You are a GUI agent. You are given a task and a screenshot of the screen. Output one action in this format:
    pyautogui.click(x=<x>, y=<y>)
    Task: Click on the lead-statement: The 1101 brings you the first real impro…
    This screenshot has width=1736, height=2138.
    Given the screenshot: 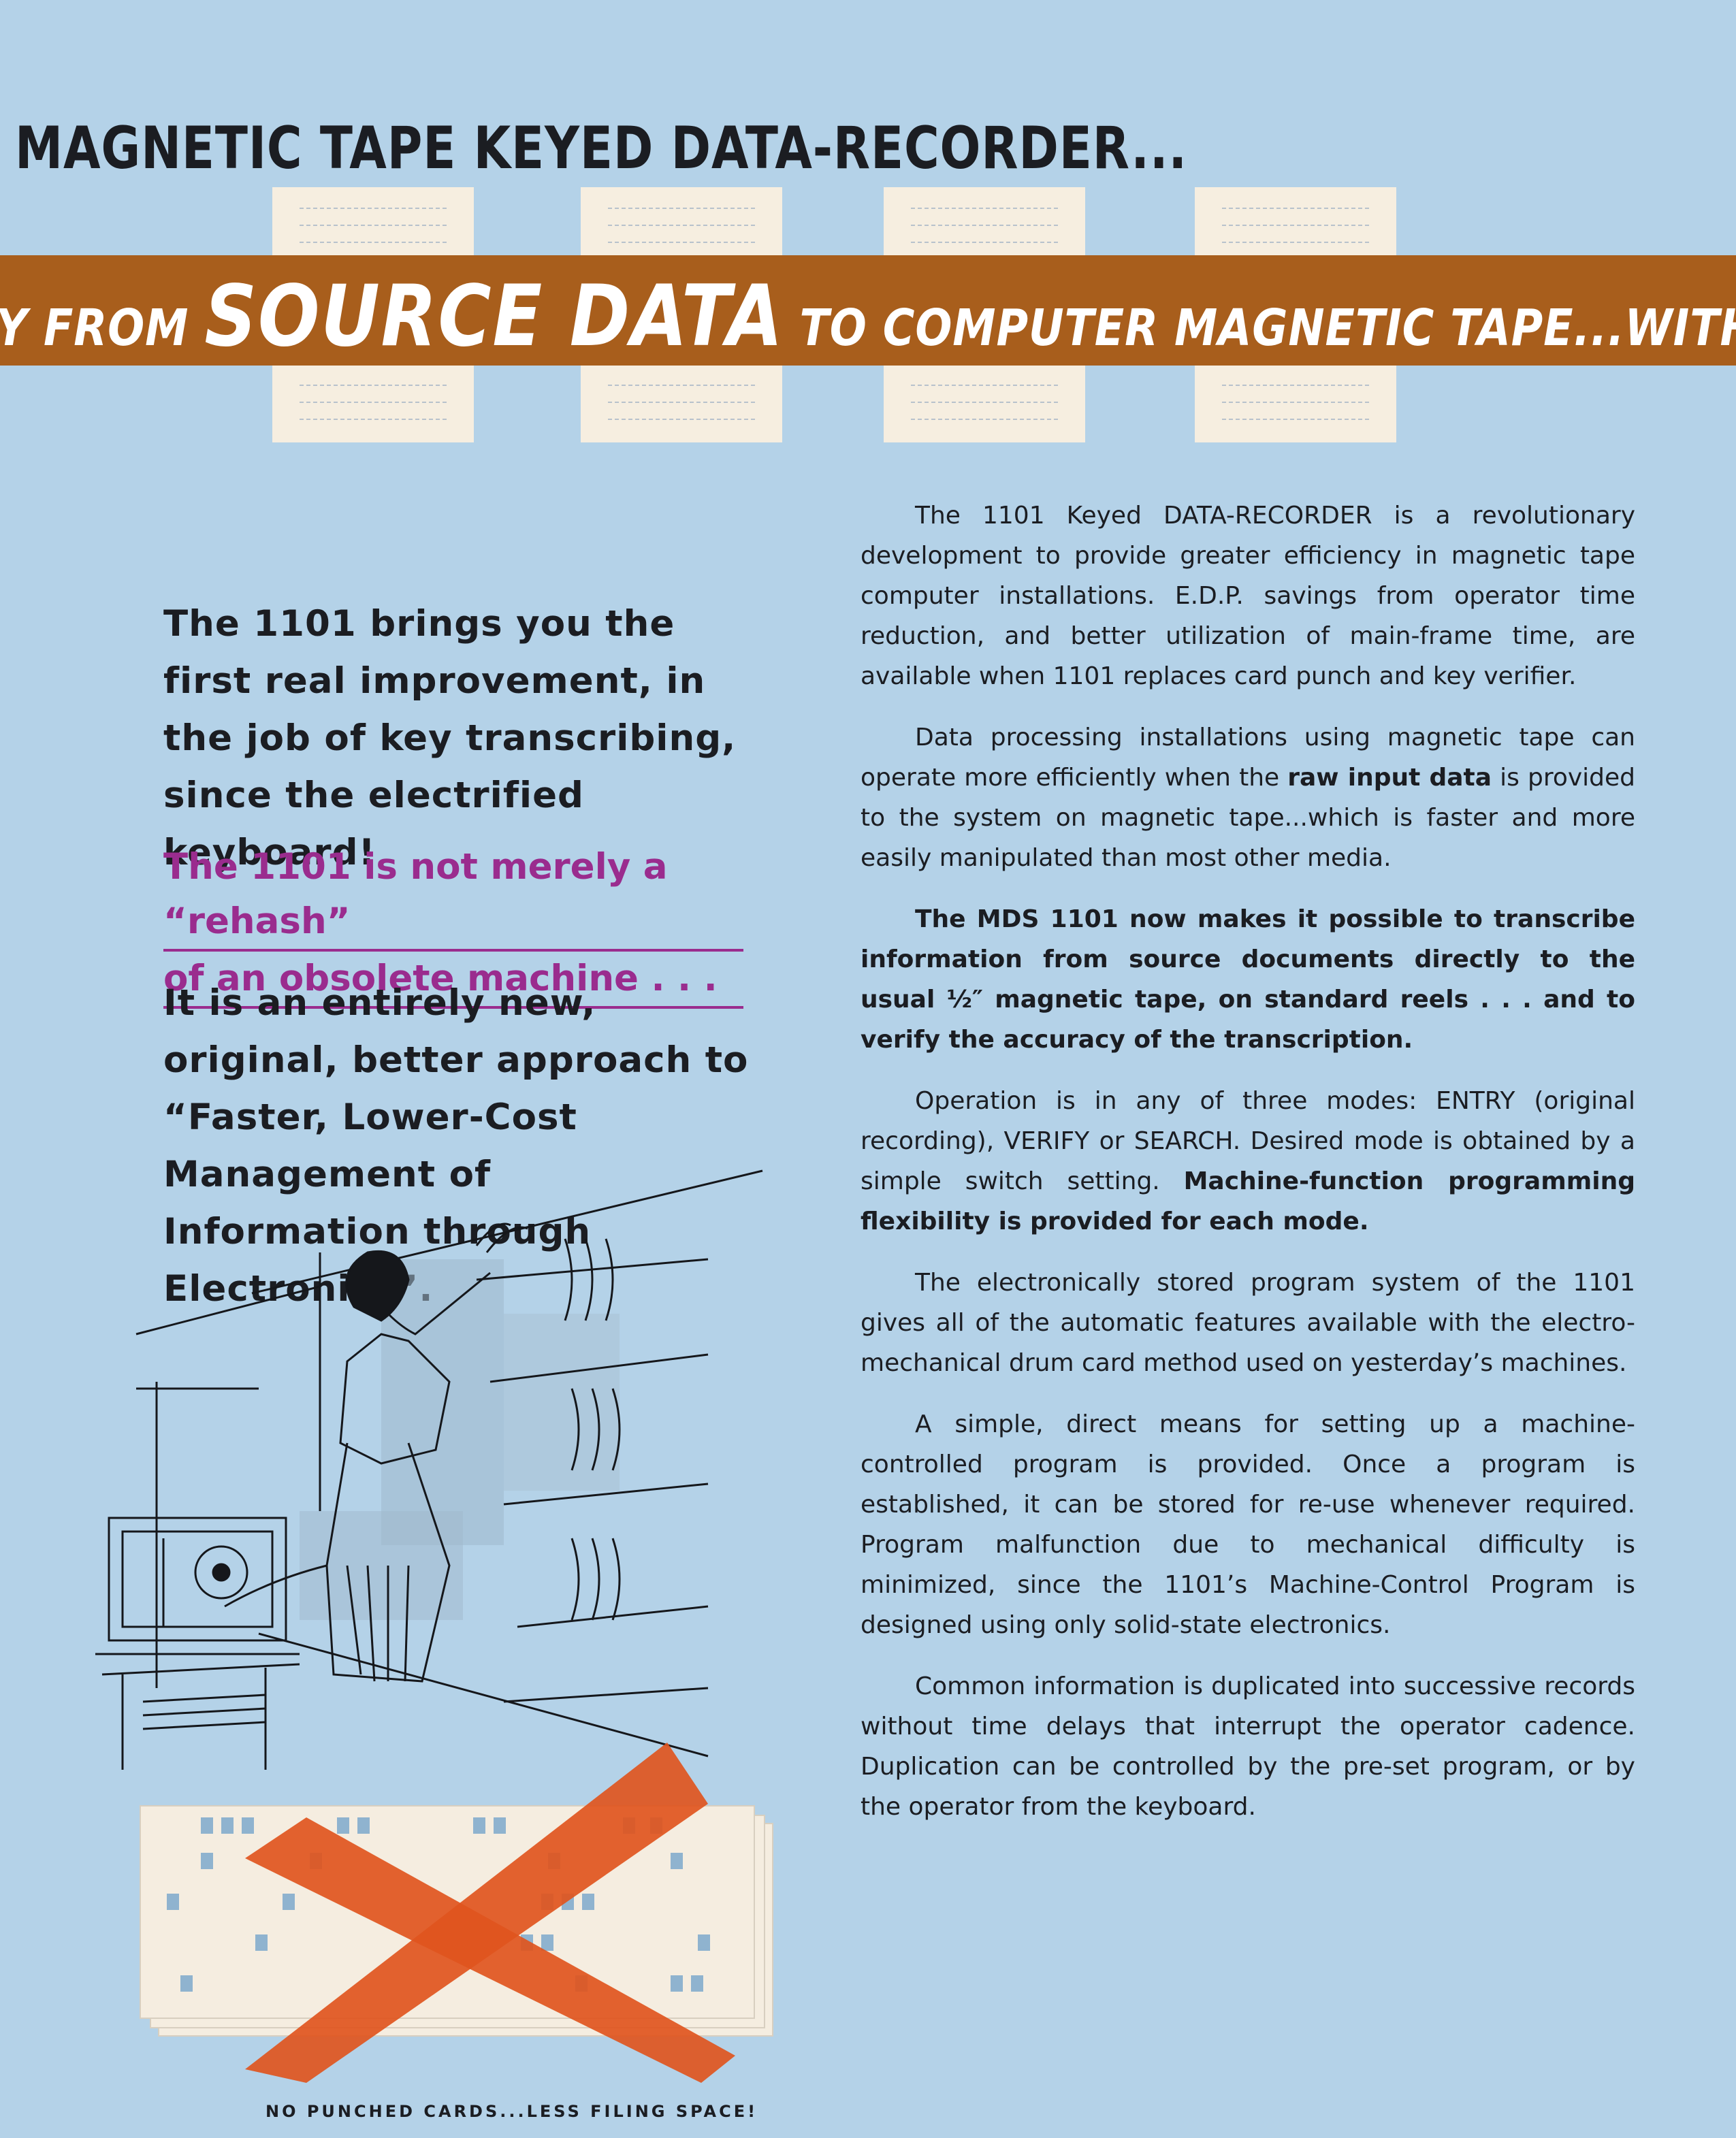 What is the action you would take?
    pyautogui.click(x=450, y=738)
    